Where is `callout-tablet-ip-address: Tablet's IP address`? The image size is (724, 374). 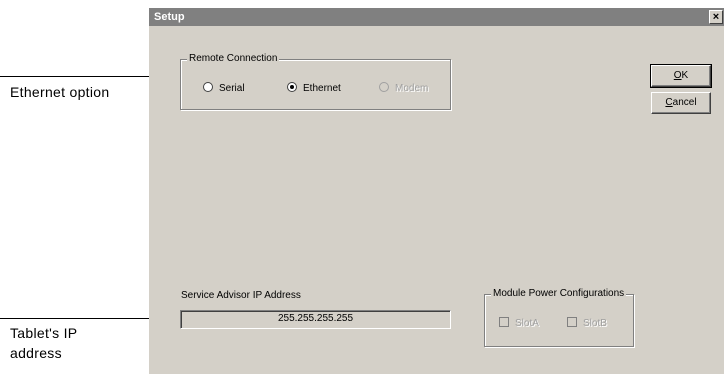
callout-tablet-ip-address: Tablet's IP address is located at coordinates (44, 343).